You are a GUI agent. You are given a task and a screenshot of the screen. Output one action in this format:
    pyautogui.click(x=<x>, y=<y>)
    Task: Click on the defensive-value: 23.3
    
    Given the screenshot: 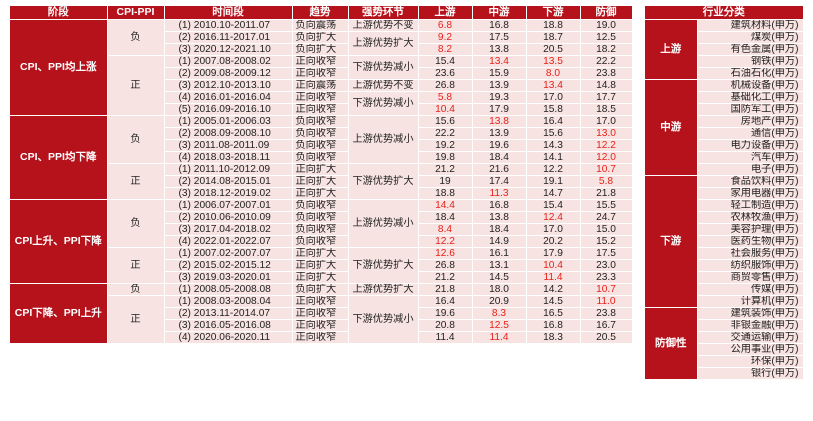 What is the action you would take?
    pyautogui.click(x=606, y=277)
    